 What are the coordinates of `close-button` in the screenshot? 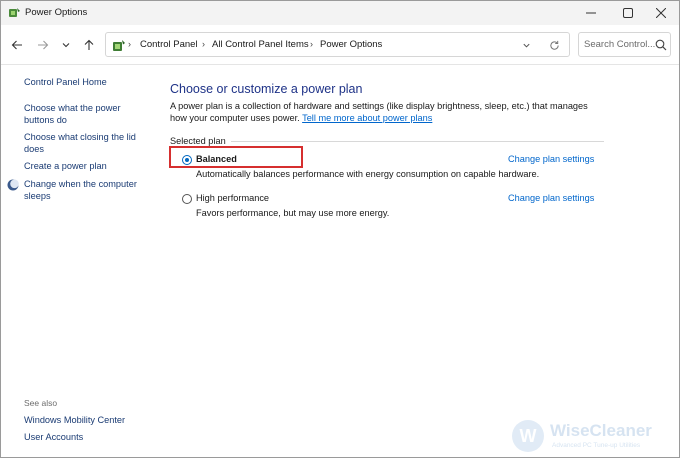 It's located at (661, 13).